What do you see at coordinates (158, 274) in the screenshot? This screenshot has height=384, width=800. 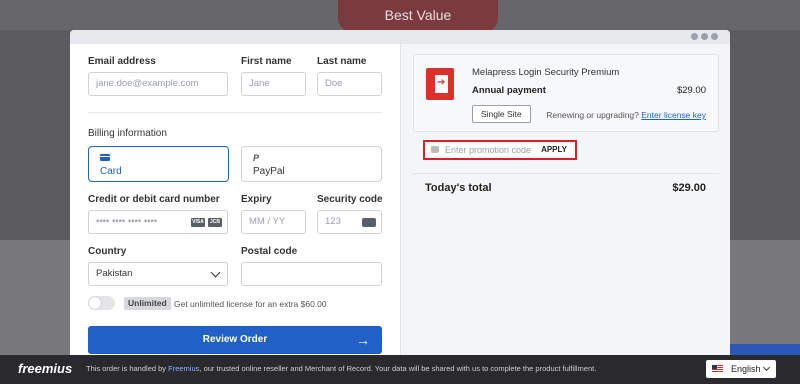 I see `country-select: Pakistan` at bounding box center [158, 274].